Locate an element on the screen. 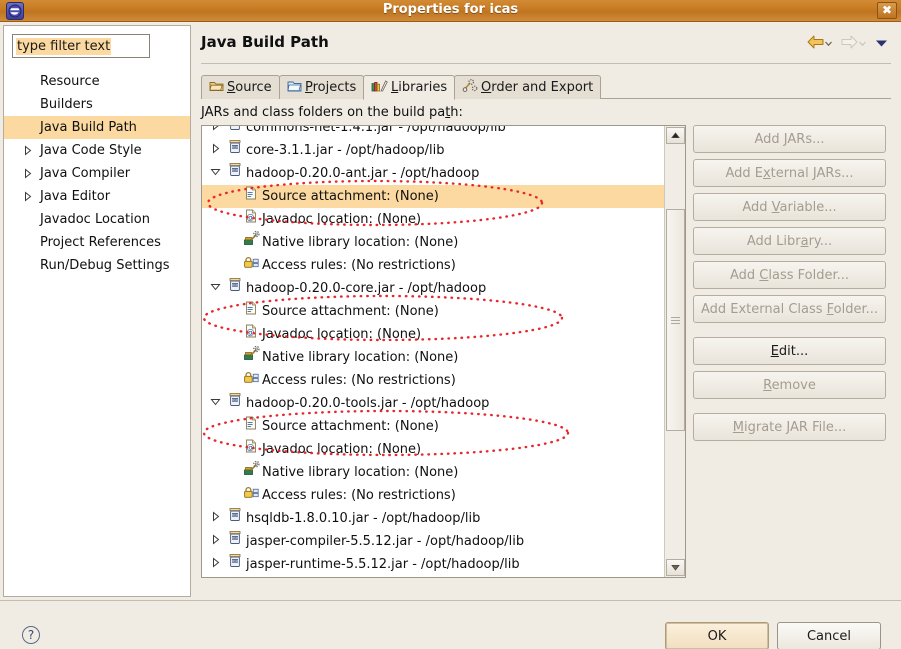 This screenshot has width=901, height=649. back-dropdown-icon is located at coordinates (828, 44).